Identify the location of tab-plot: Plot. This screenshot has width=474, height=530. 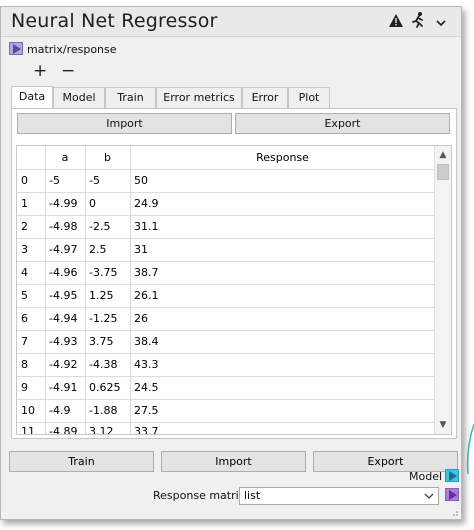
(309, 97).